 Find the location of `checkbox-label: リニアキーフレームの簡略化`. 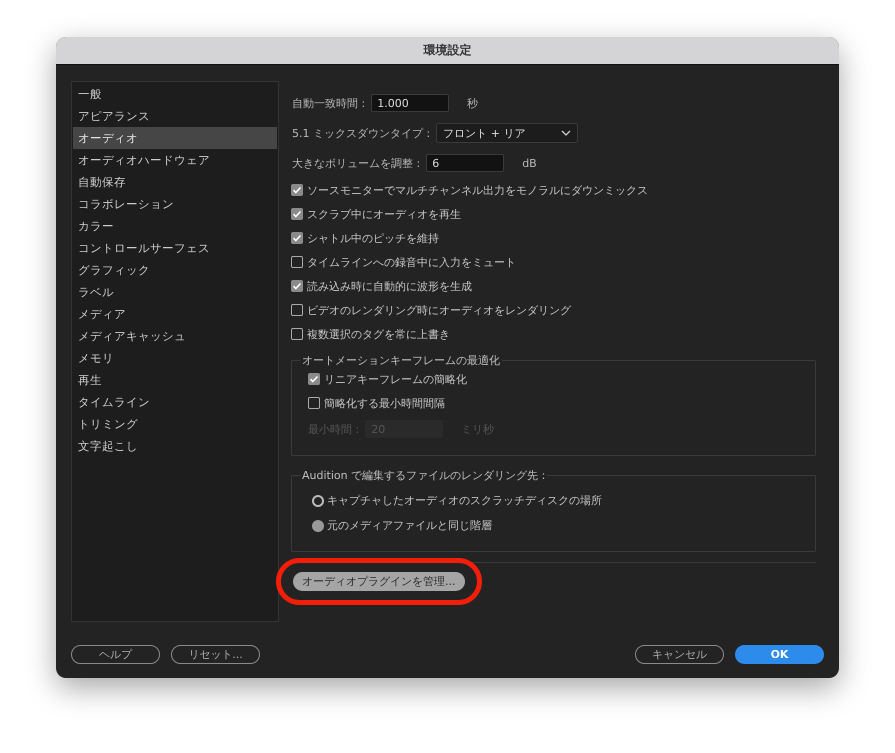

checkbox-label: リニアキーフレームの簡略化 is located at coordinates (395, 379).